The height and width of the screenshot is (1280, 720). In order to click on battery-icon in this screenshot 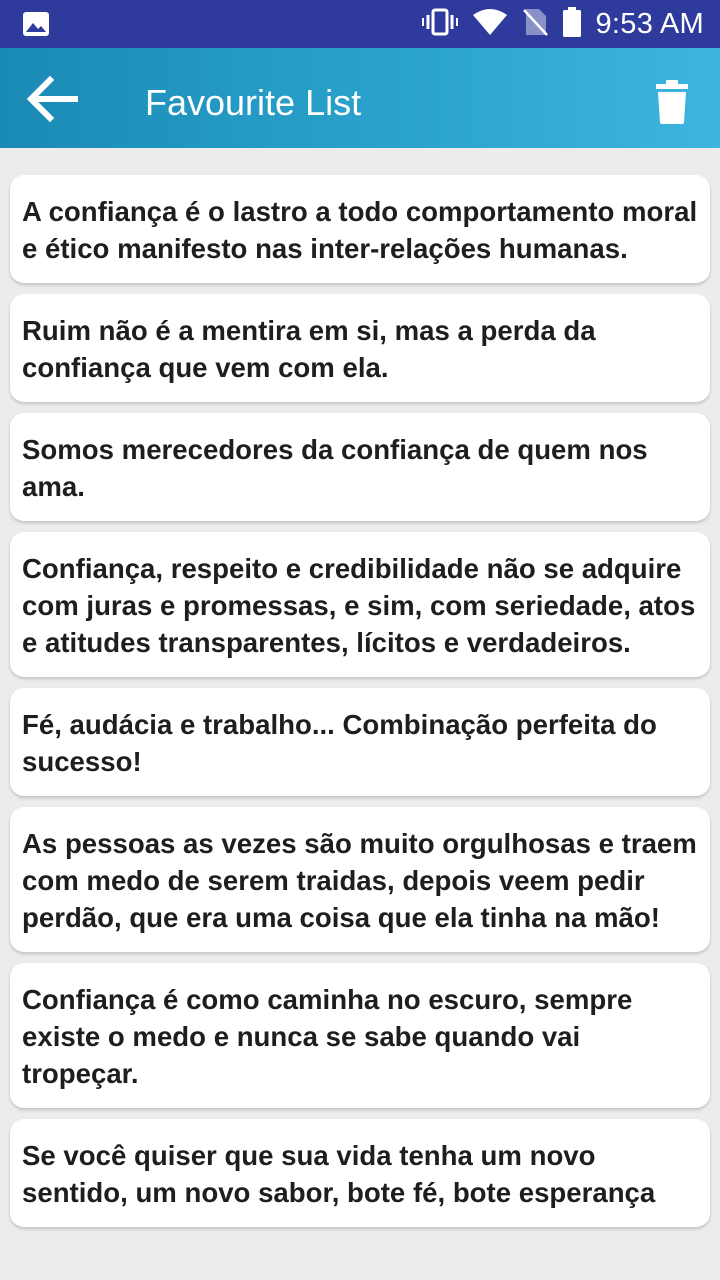, I will do `click(572, 24)`.